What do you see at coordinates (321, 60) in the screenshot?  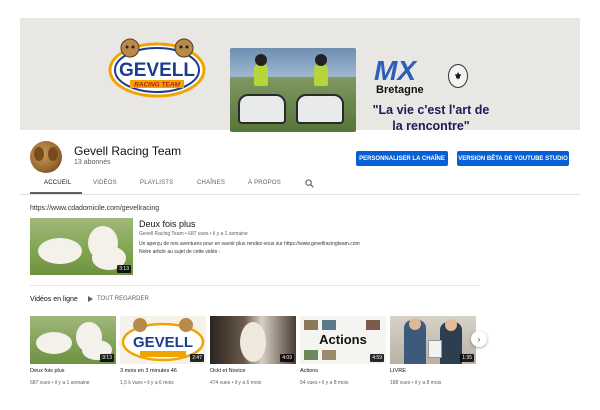 I see `helmet-right` at bounding box center [321, 60].